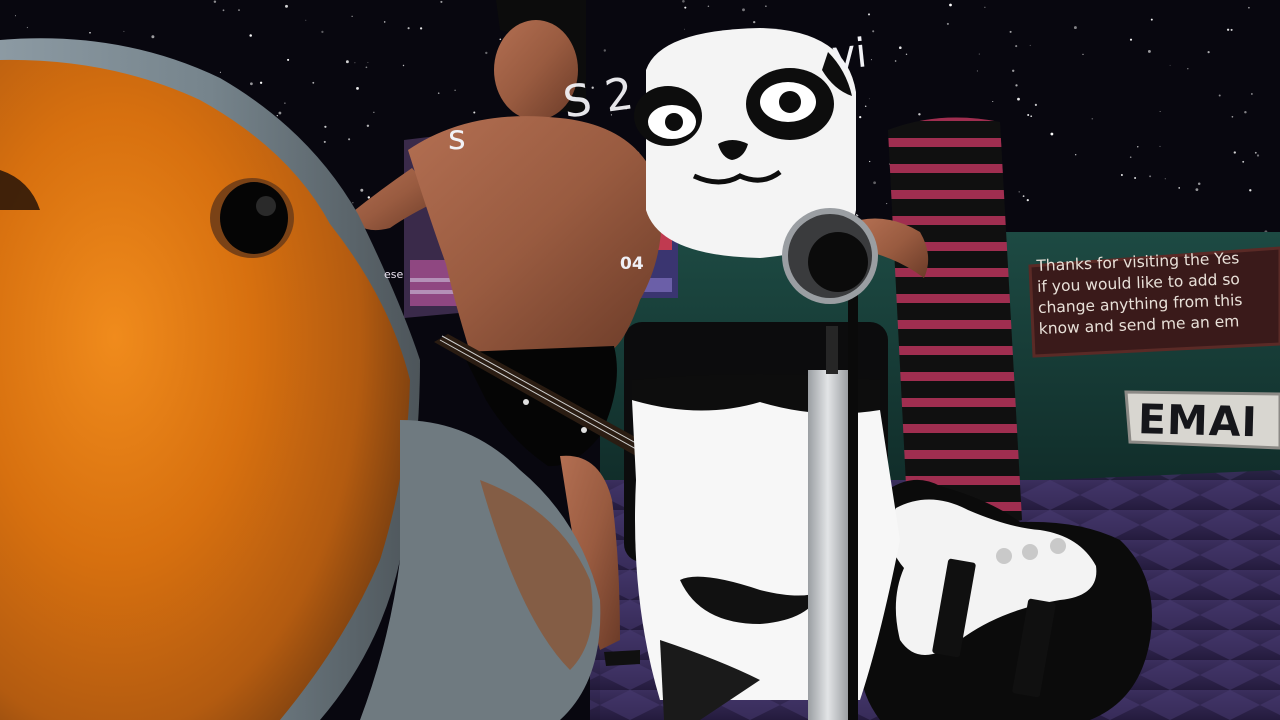  I want to click on email-plate-label: EMAI, so click(1198, 421).